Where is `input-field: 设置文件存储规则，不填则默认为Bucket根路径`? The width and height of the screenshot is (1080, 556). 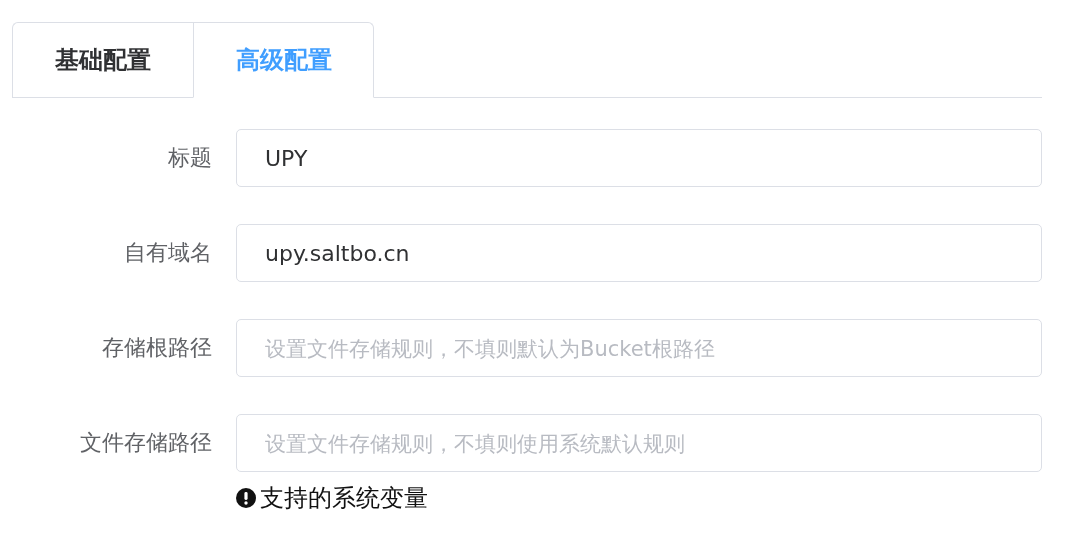
input-field: 设置文件存储规则，不填则默认为Bucket根路径 is located at coordinates (639, 348).